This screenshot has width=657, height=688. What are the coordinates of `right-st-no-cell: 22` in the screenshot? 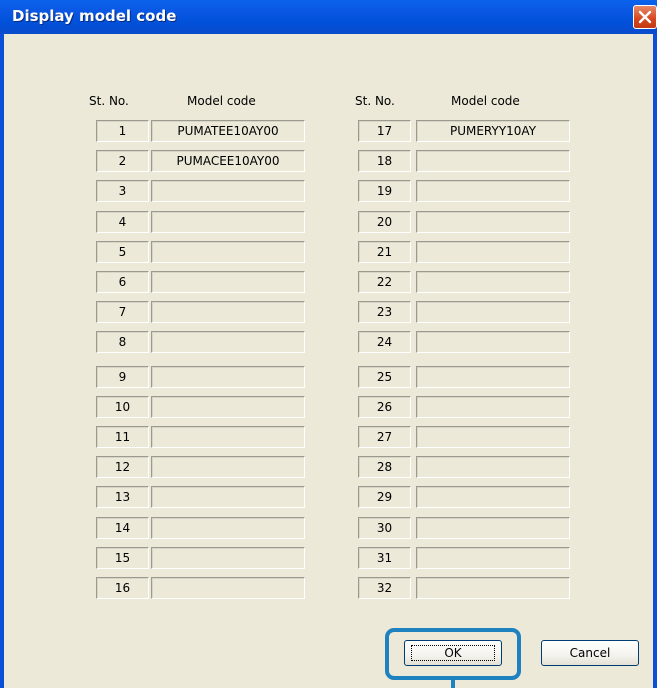 It's located at (384, 282).